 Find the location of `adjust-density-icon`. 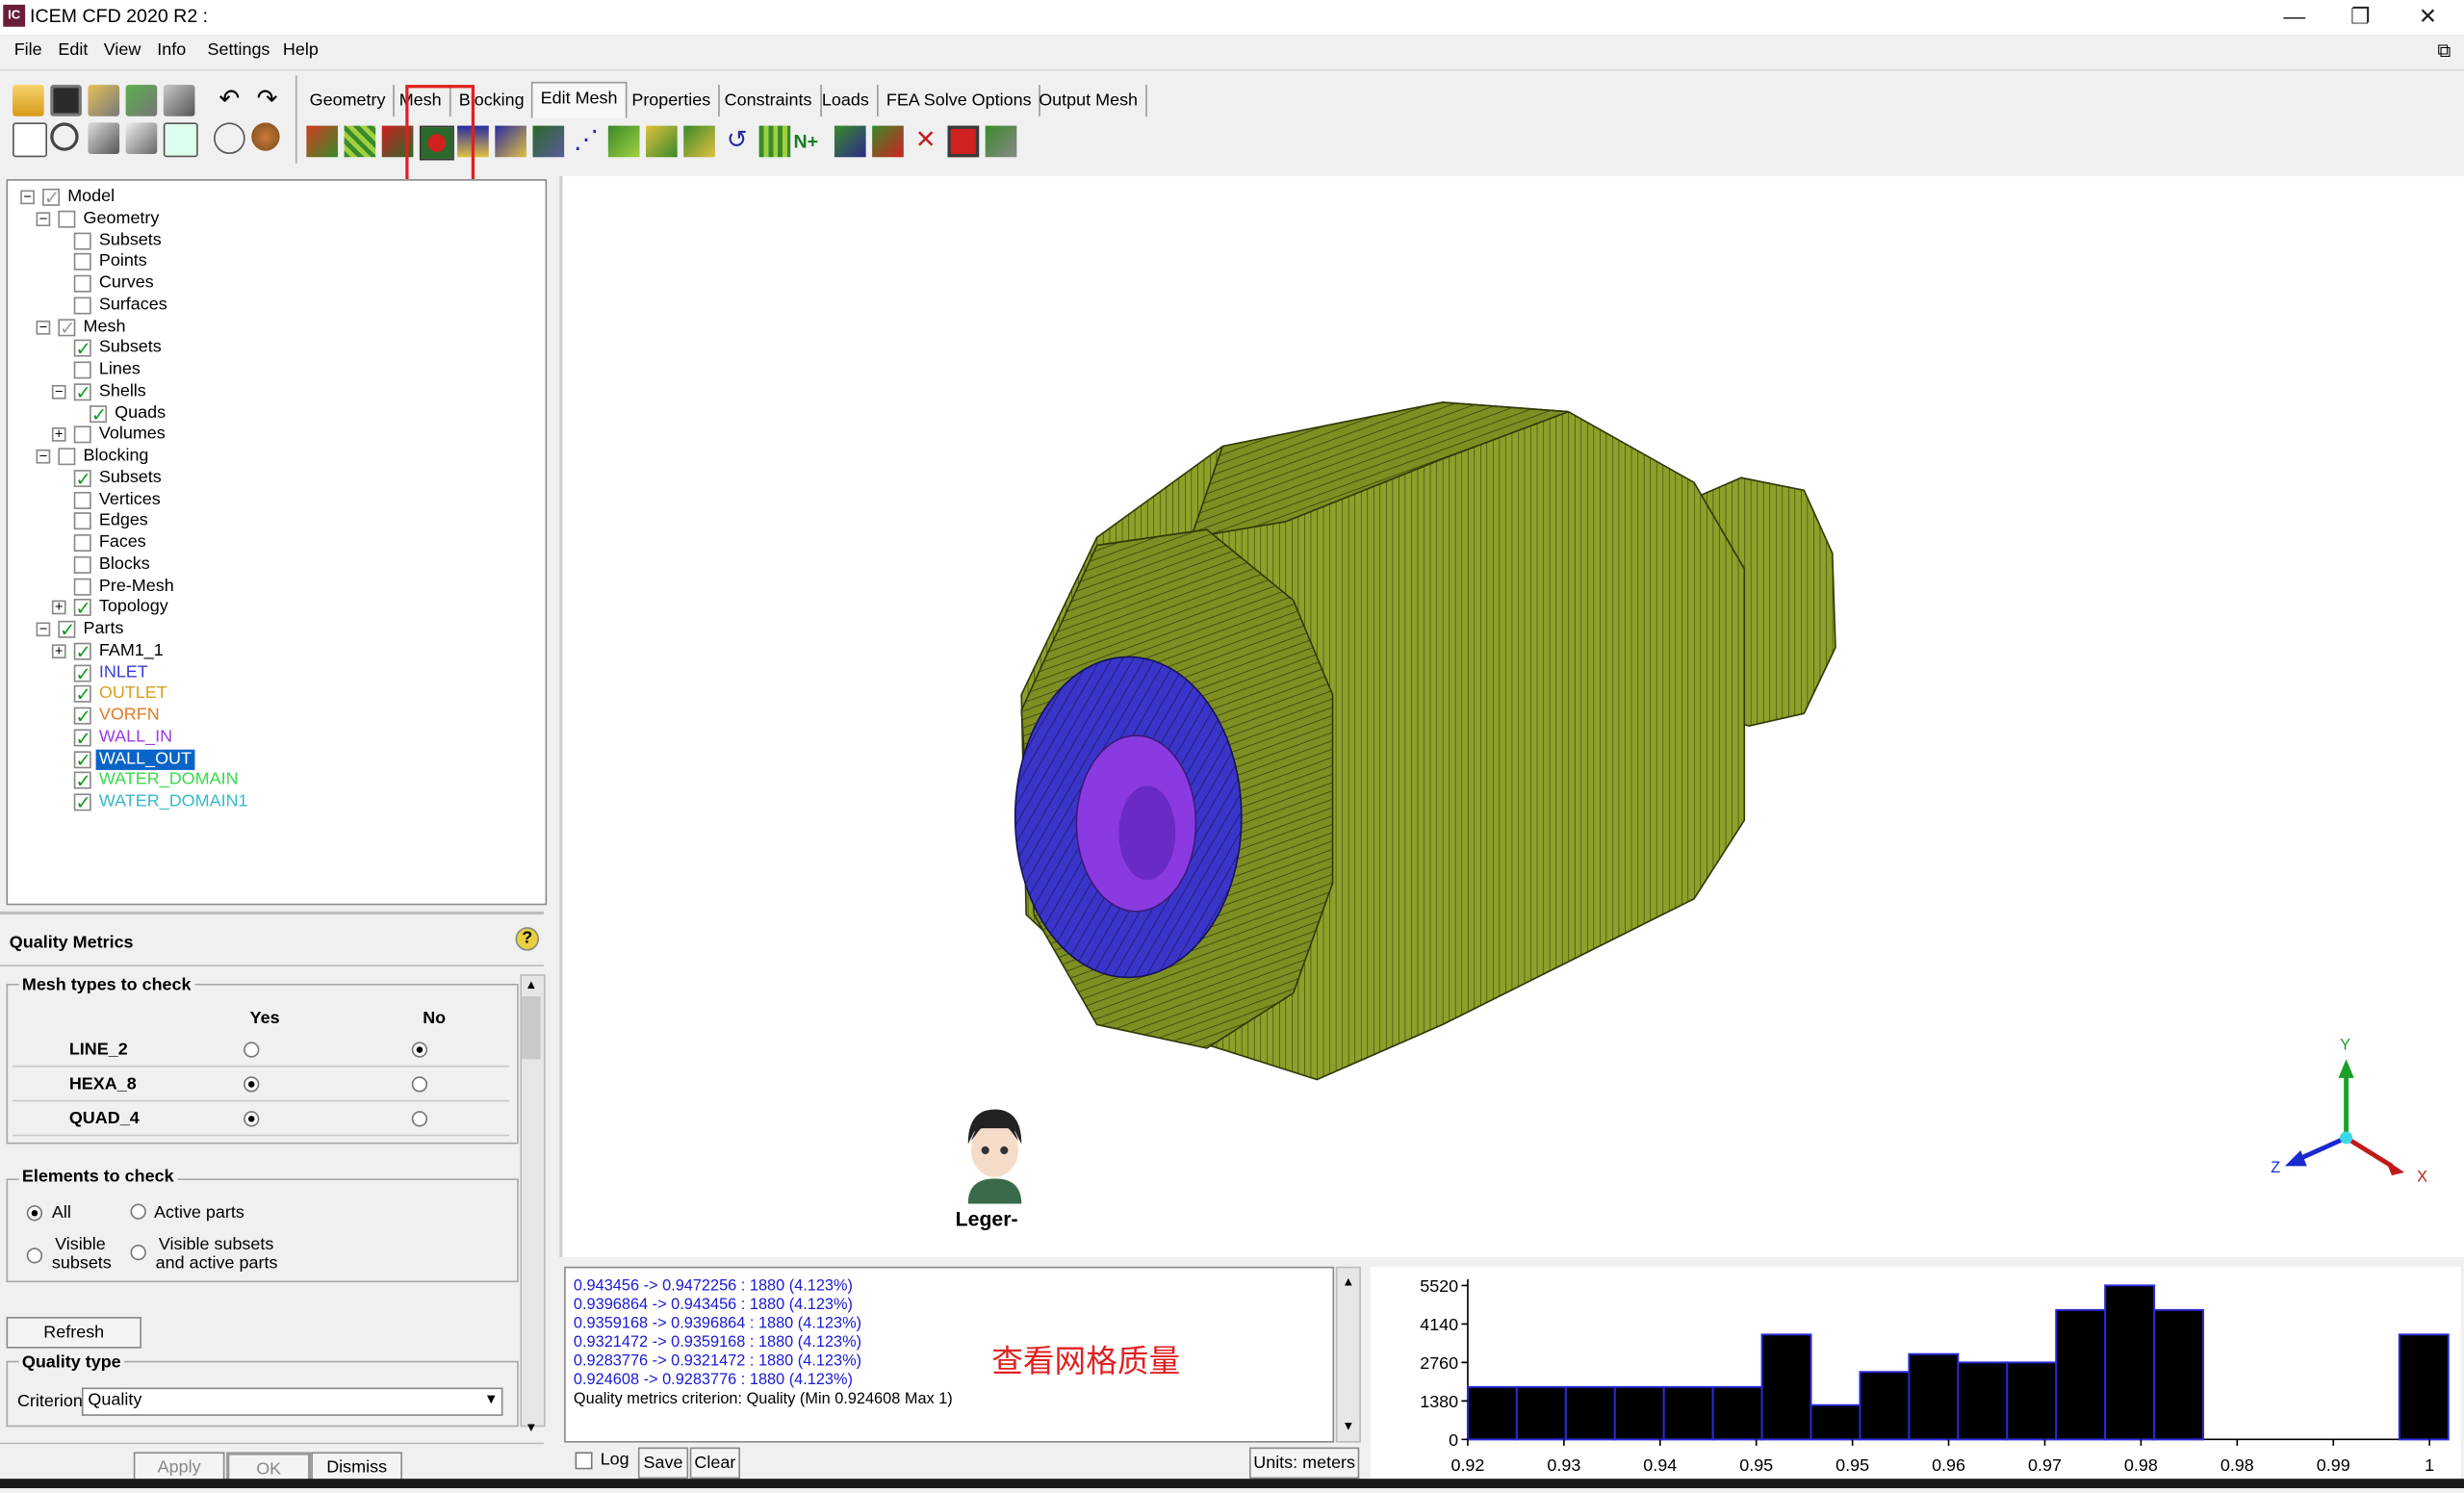

adjust-density-icon is located at coordinates (774, 141).